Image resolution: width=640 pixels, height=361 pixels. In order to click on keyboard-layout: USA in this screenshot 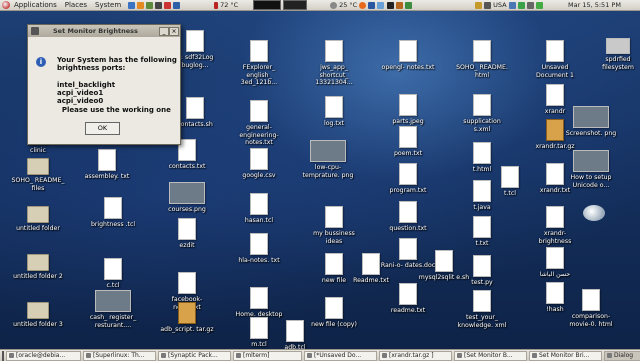, I will do `click(499, 5)`.